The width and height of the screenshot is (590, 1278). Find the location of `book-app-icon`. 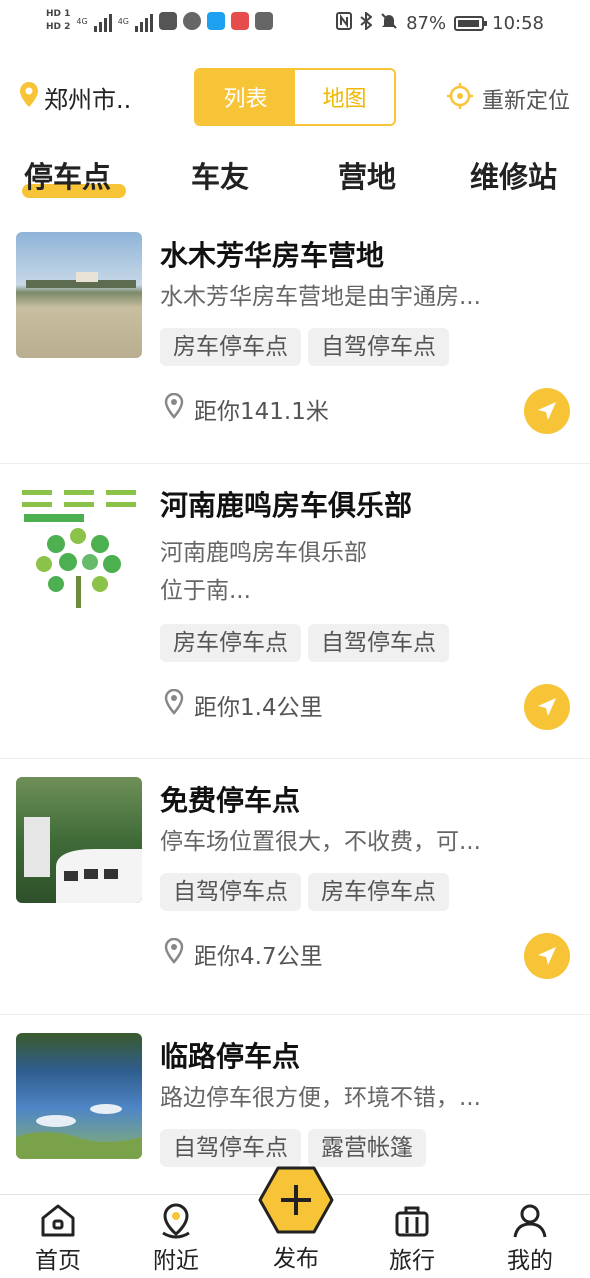

book-app-icon is located at coordinates (240, 21).